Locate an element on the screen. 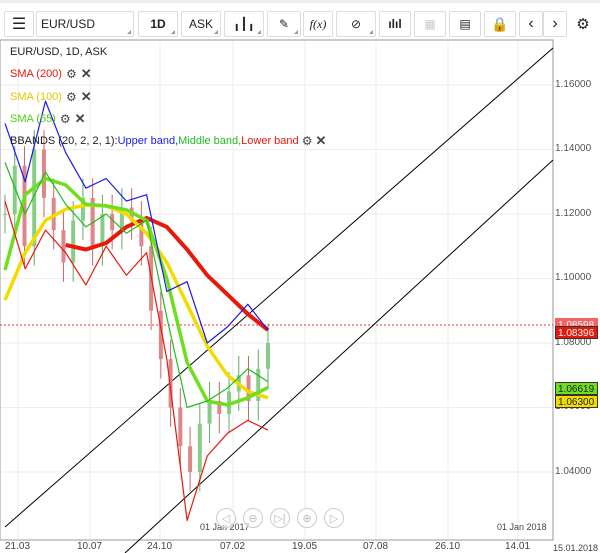 The height and width of the screenshot is (553, 600). price-label: 1.10000 is located at coordinates (573, 277).